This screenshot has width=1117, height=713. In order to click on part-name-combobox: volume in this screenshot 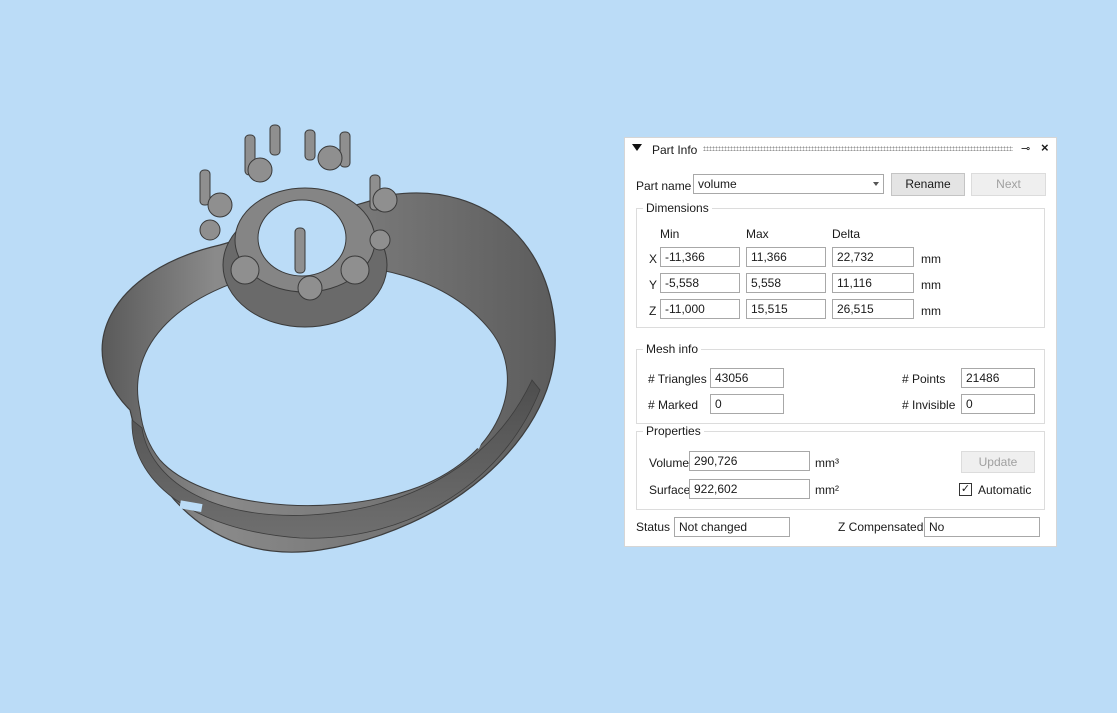, I will do `click(788, 184)`.